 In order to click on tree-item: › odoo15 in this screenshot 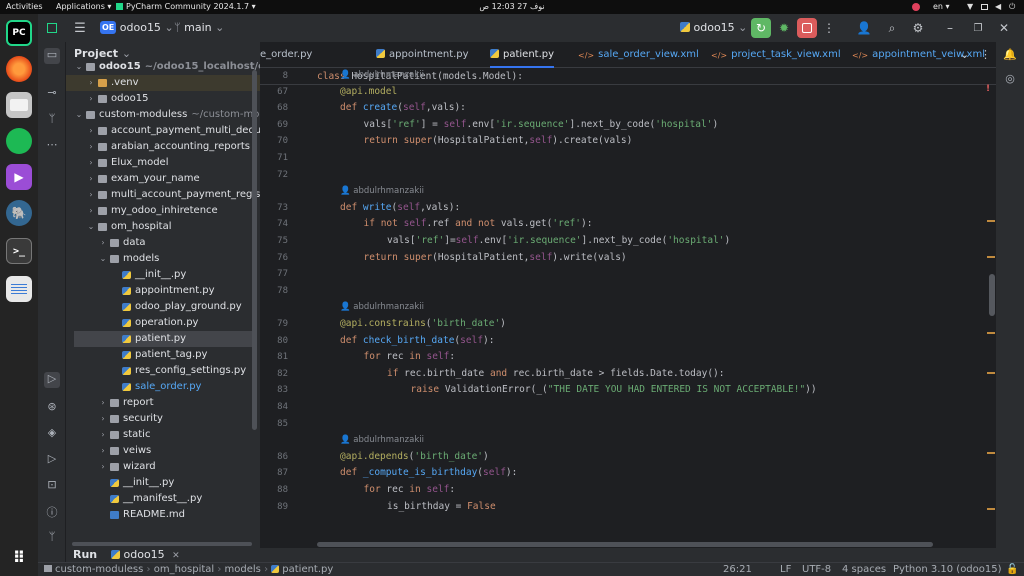, I will do `click(163, 99)`.